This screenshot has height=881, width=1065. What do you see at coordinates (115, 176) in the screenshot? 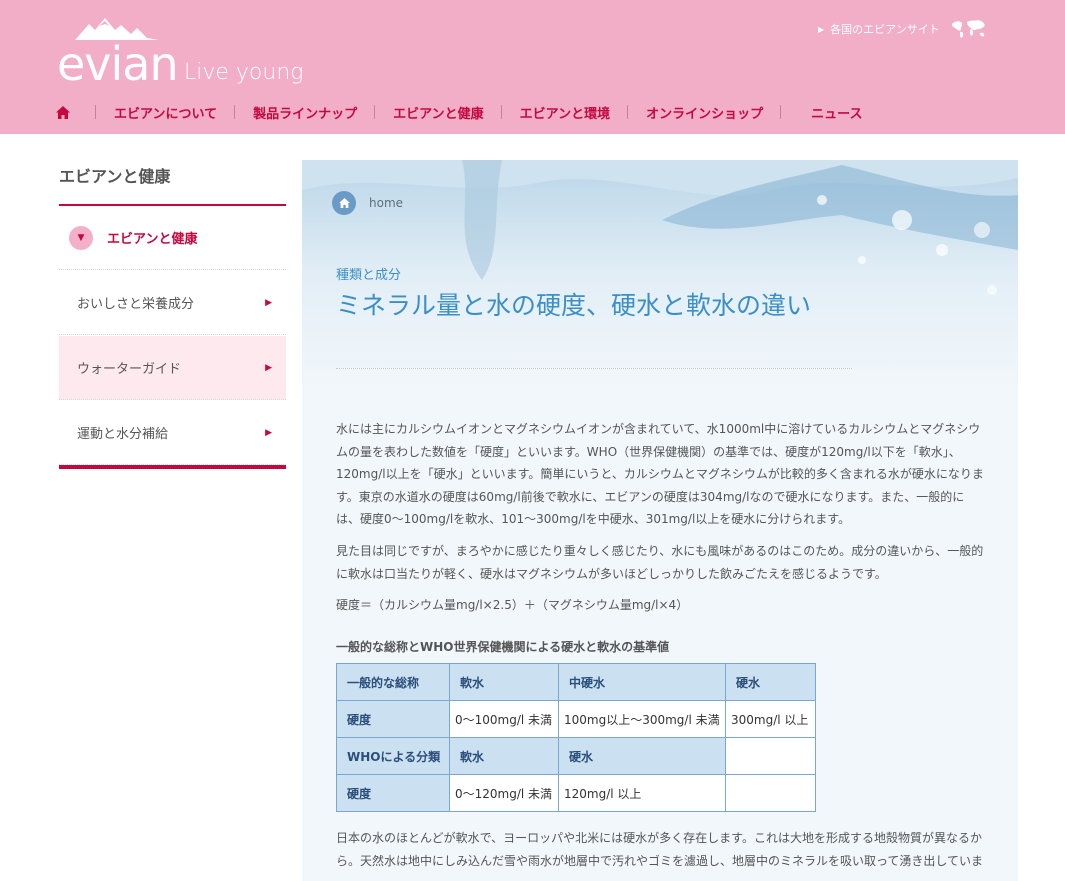
I see `sidebar-title: エビアンと健康` at bounding box center [115, 176].